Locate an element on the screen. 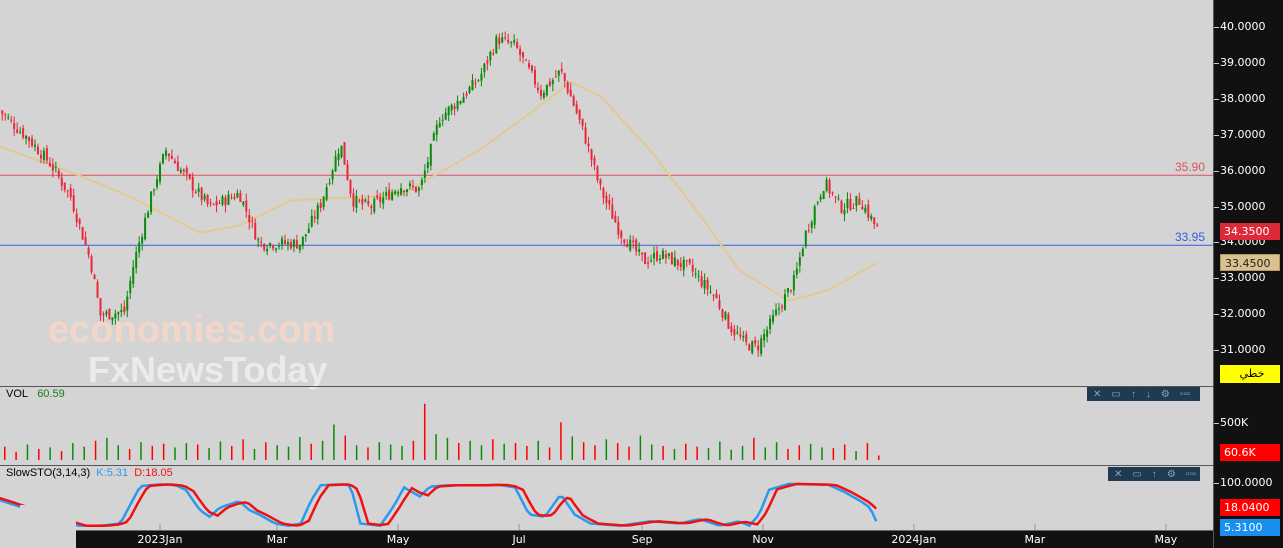 Image resolution: width=1283 pixels, height=548 pixels. volume-last-badge: 60.6K is located at coordinates (1250, 452).